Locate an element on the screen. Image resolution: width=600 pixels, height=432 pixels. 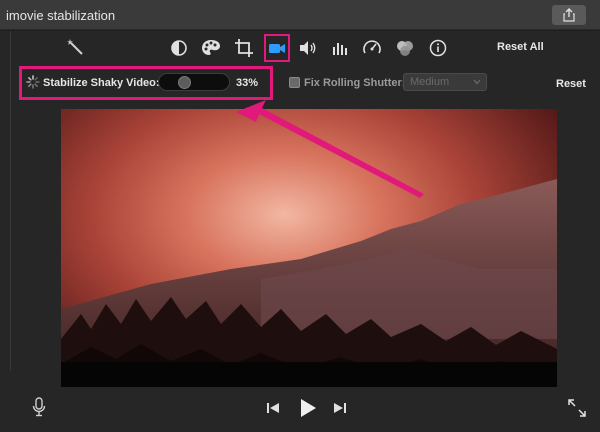
speedometer-icon is located at coordinates (372, 47).